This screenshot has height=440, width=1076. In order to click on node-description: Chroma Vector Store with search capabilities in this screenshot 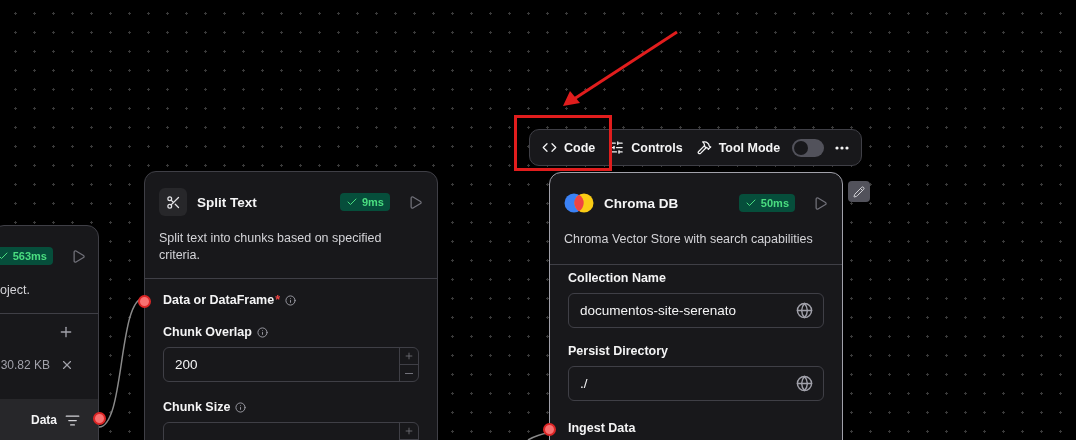, I will do `click(688, 239)`.